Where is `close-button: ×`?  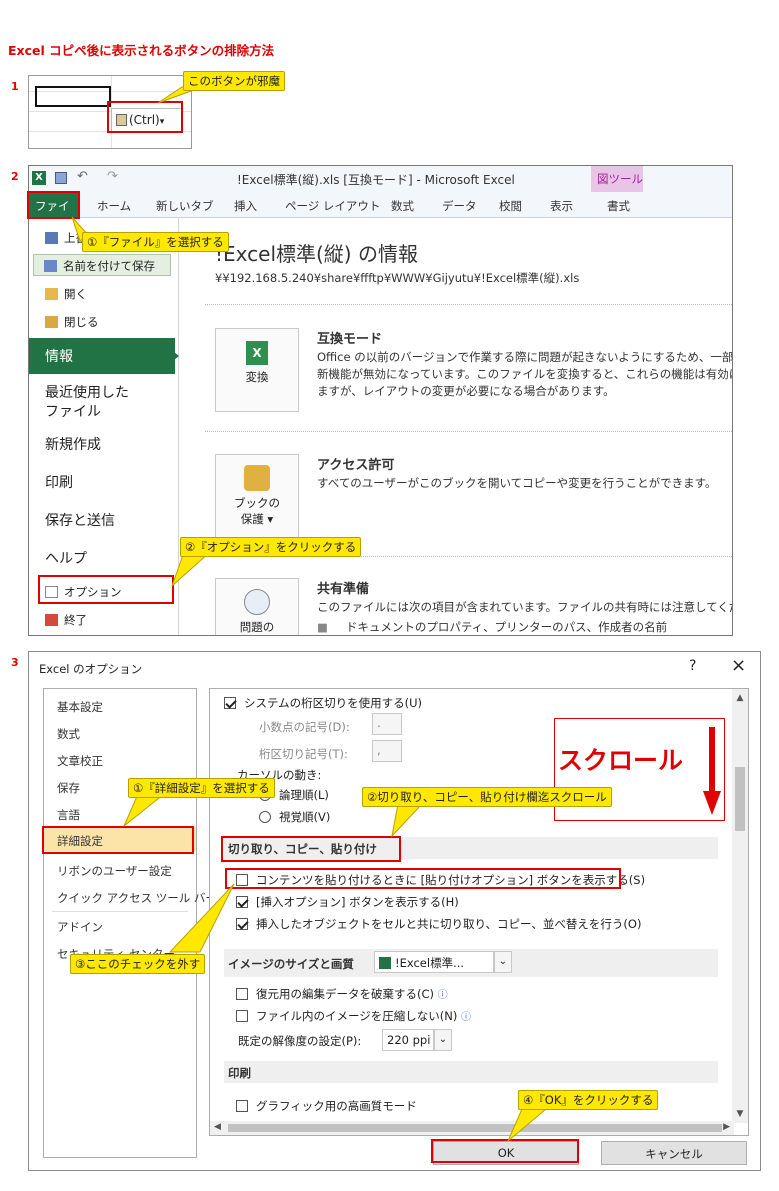
close-button: × is located at coordinates (738, 665).